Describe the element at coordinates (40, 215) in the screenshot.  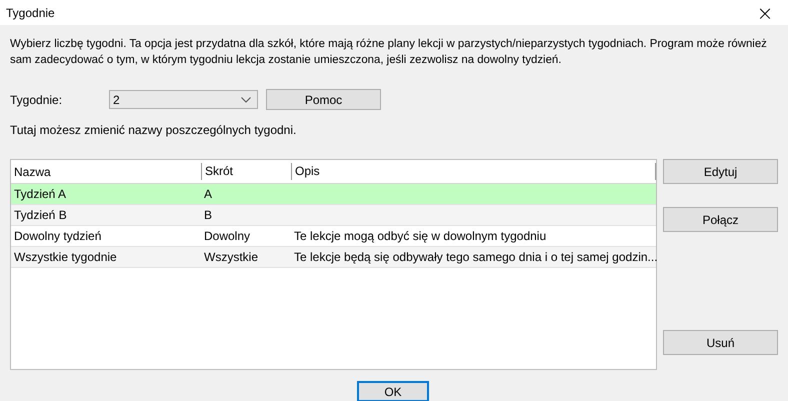
I see `table-cell: Tydzień B` at that location.